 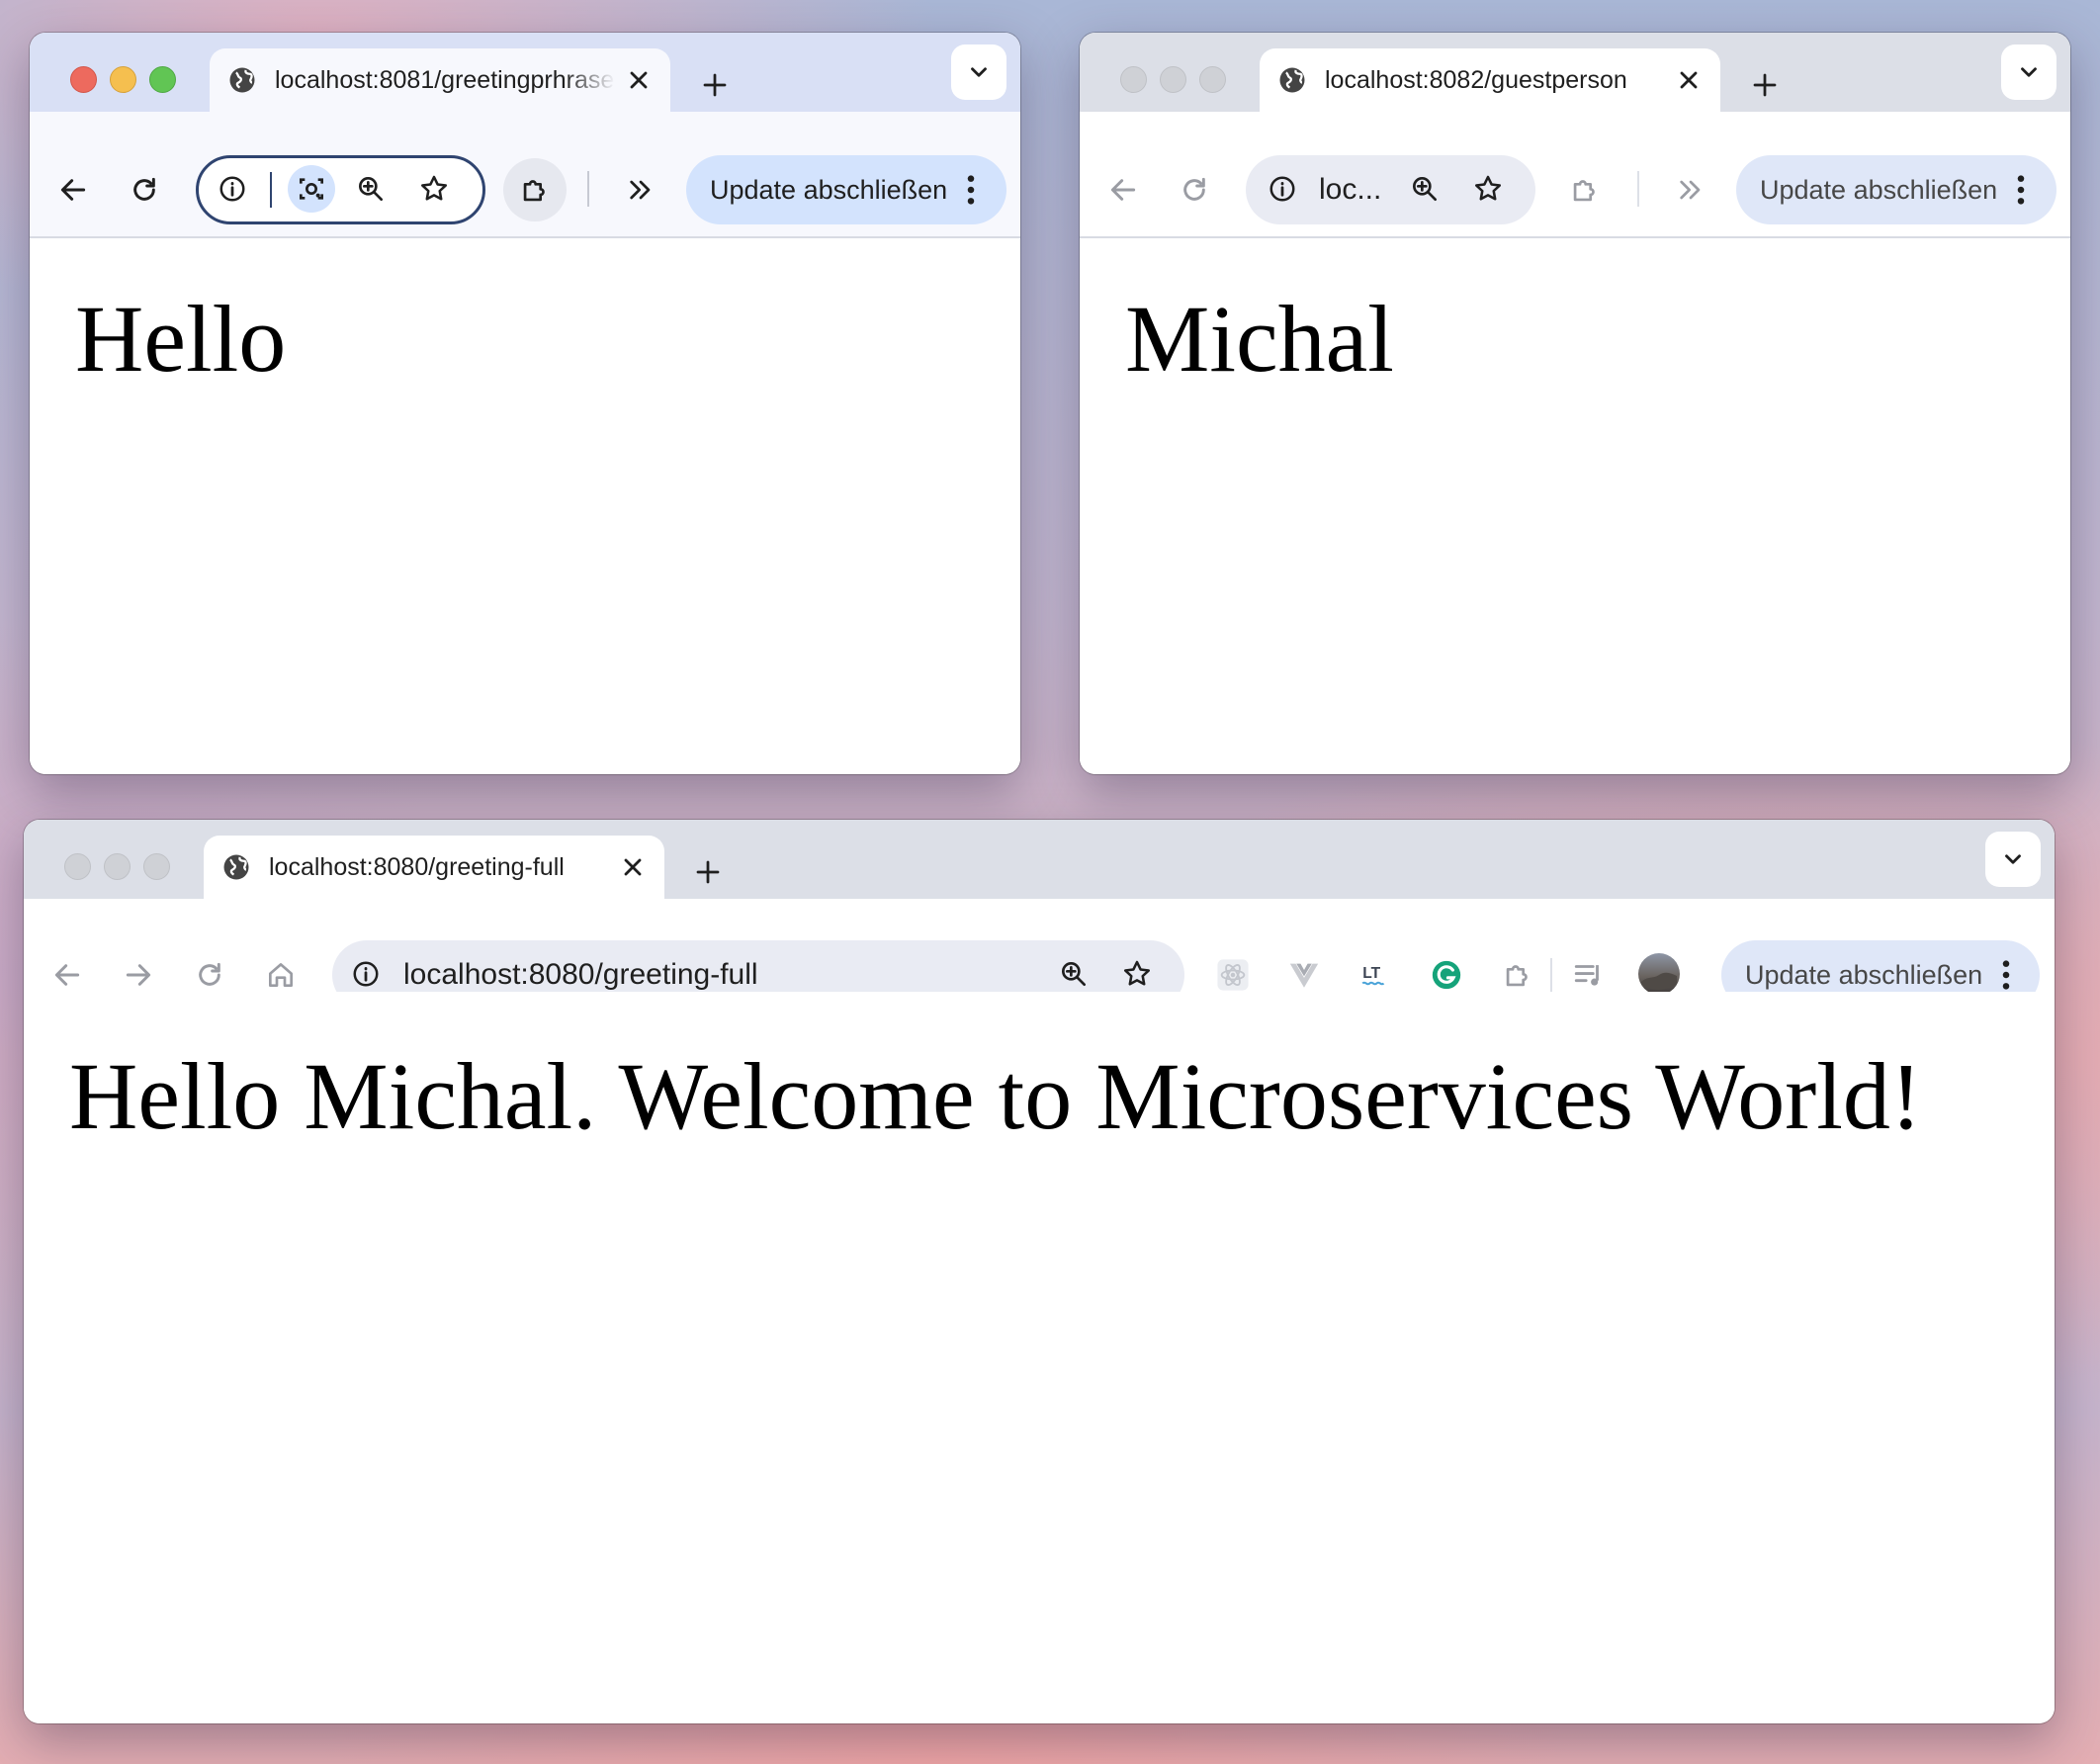 I want to click on home-button, so click(x=281, y=975).